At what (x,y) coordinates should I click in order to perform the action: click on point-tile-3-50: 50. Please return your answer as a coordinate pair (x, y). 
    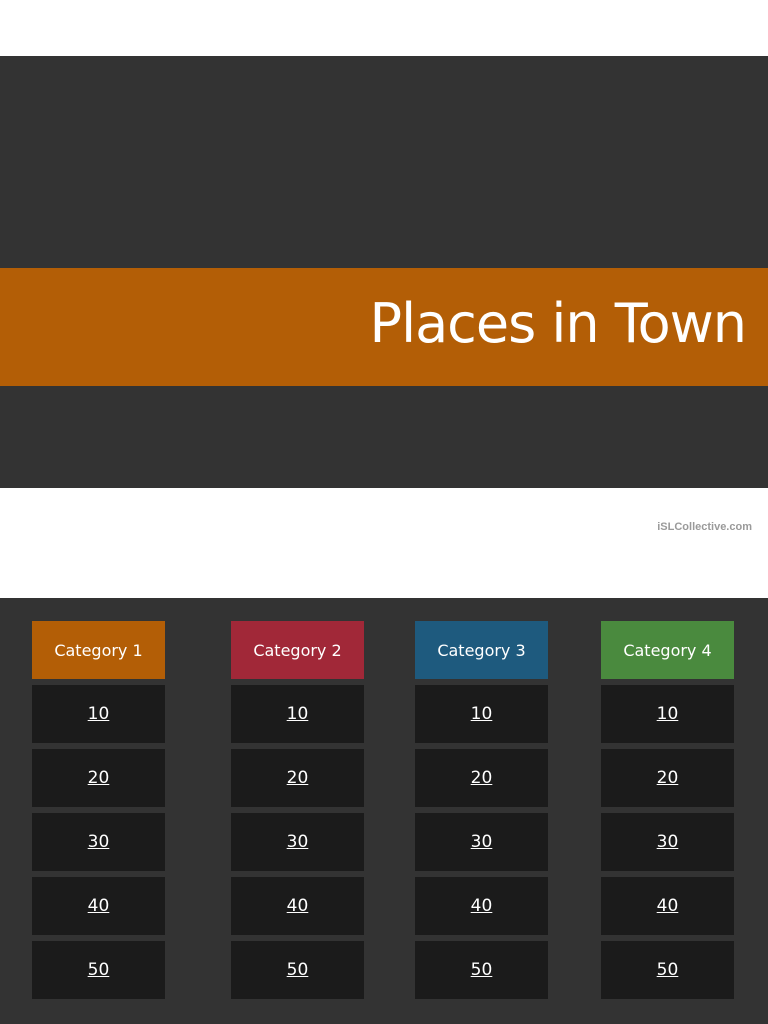
    Looking at the image, I should click on (481, 970).